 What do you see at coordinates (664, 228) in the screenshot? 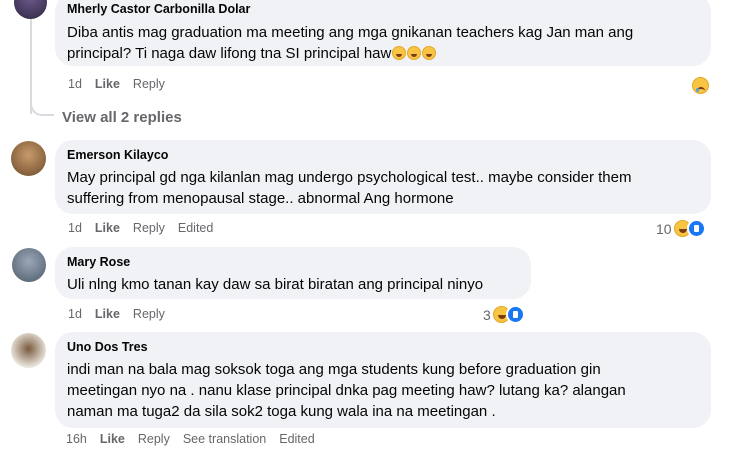
I see `reaction-count: 10` at bounding box center [664, 228].